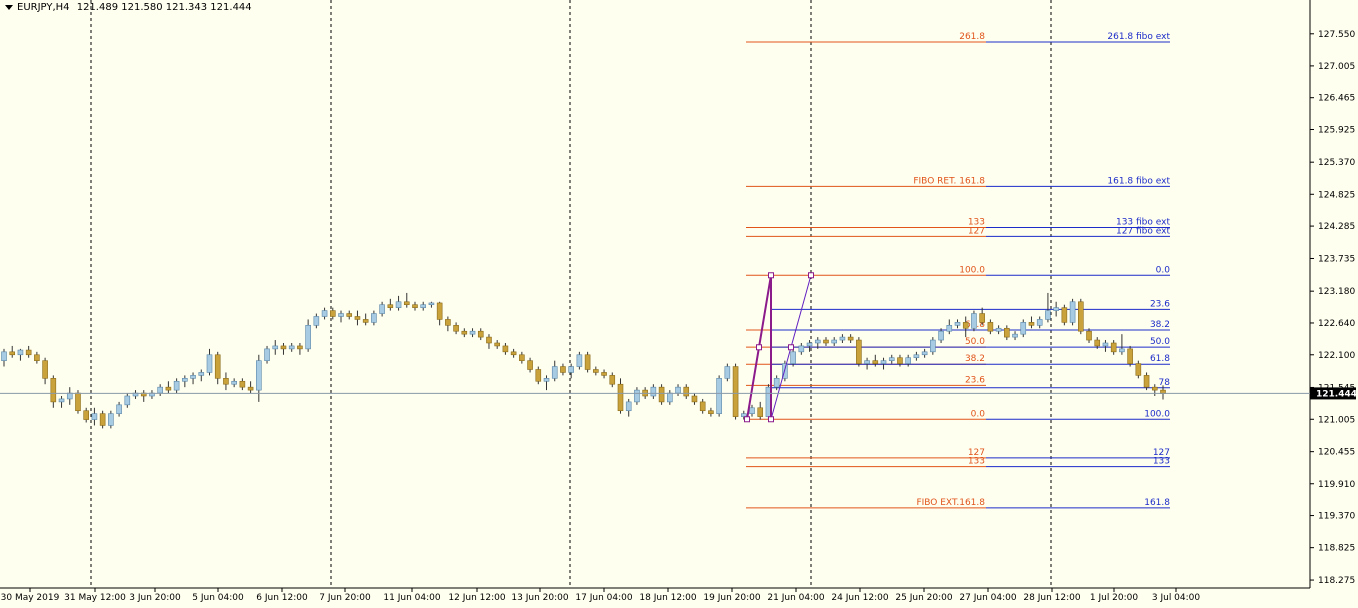  What do you see at coordinates (1336, 517) in the screenshot?
I see `price-tick-label: 119.370` at bounding box center [1336, 517].